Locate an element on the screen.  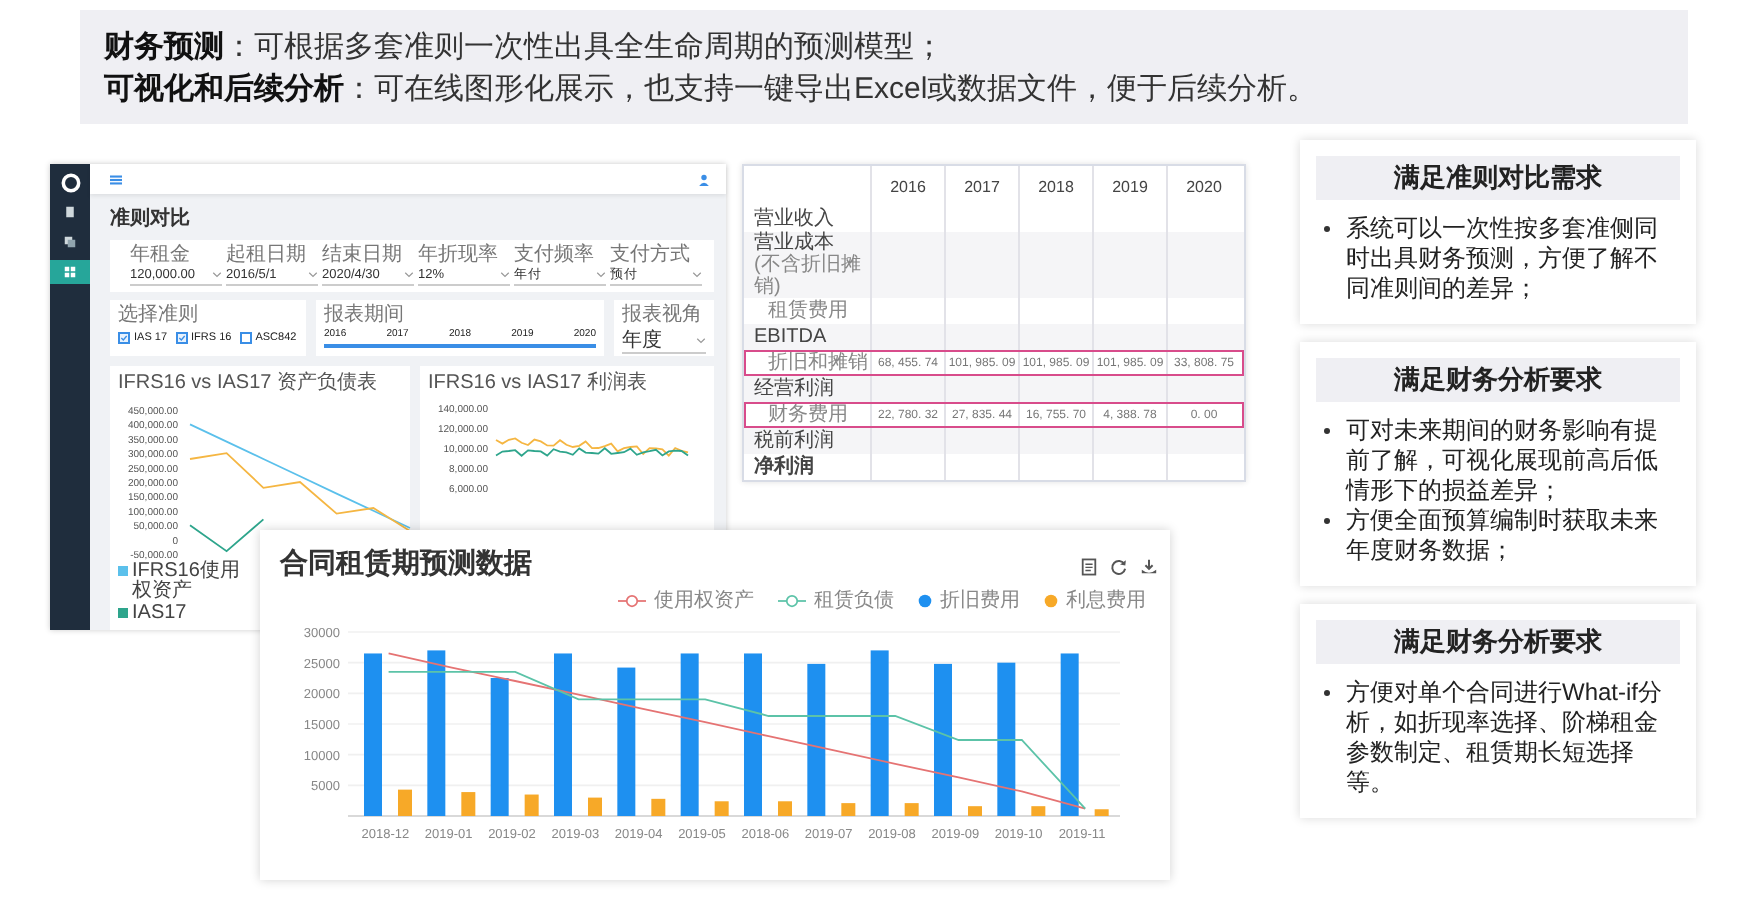
group-label: 选择准则 is located at coordinates (159, 315).